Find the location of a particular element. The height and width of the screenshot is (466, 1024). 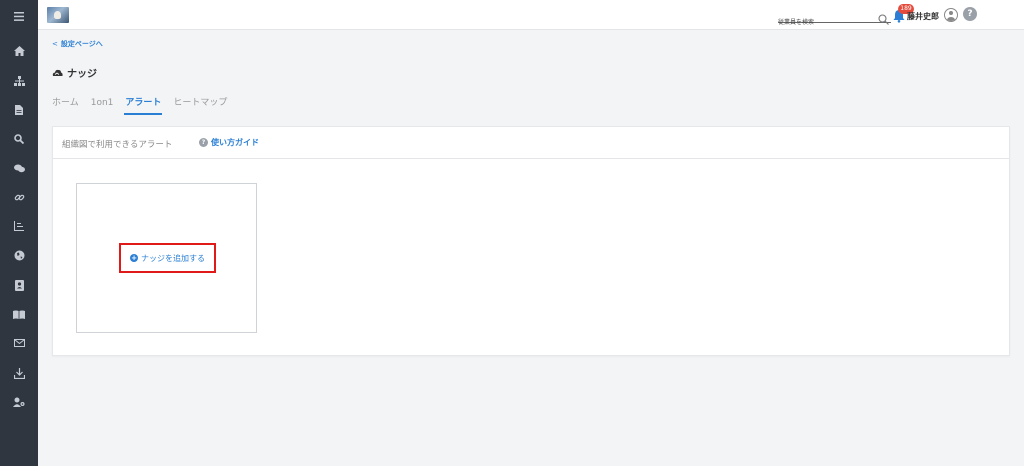

add-nudge-label: ナッジを追加する is located at coordinates (173, 258).